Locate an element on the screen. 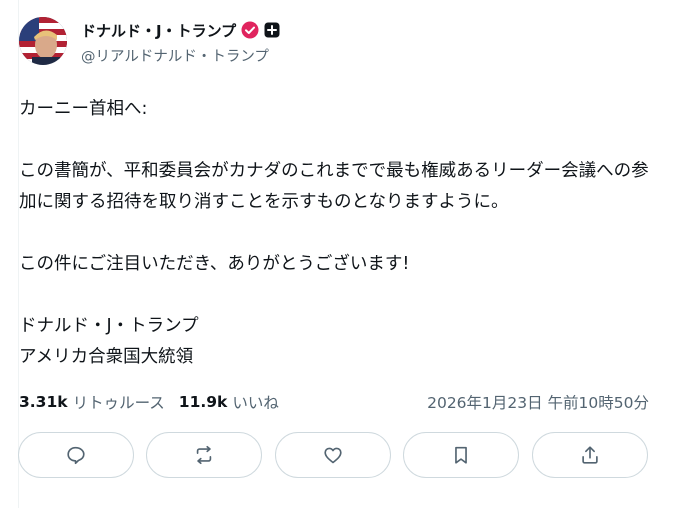 The image size is (688, 508). body-line: この書簡が、平和委員会がカナダのこれまでで最も権威あるリーダー会議への参 is located at coordinates (334, 171).